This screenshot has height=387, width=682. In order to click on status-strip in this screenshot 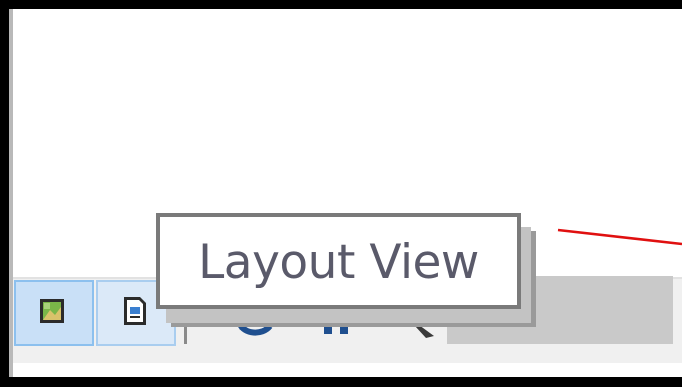, I will do `click(347, 370)`.